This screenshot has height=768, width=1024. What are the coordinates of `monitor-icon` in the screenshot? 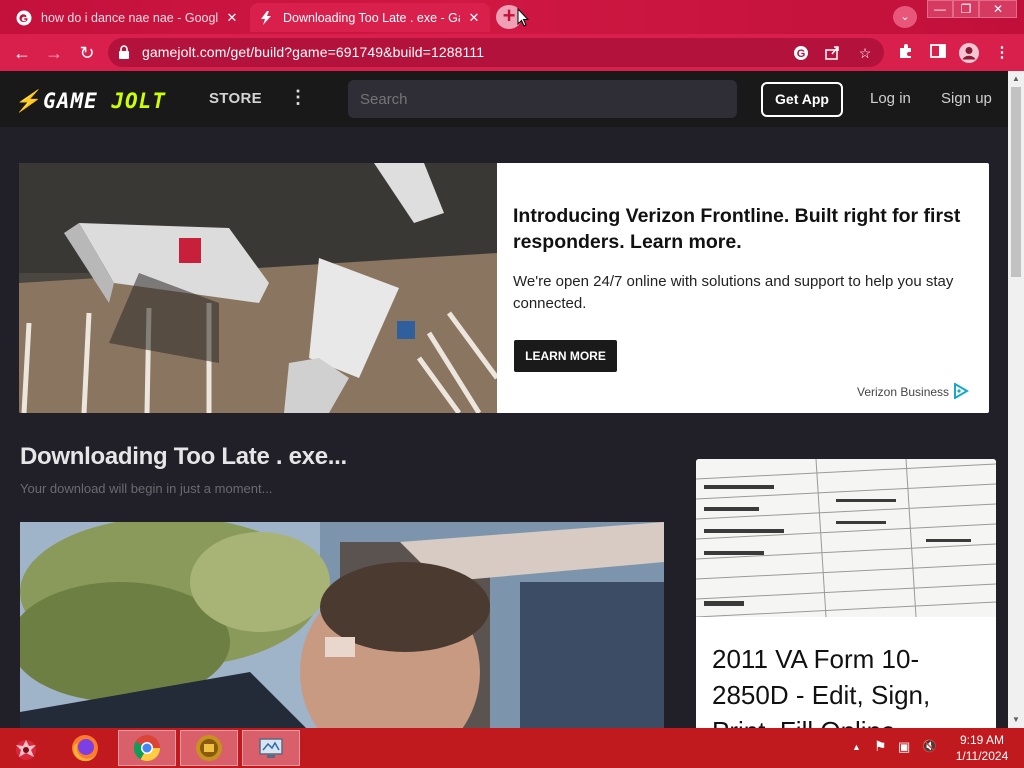 It's located at (271, 748).